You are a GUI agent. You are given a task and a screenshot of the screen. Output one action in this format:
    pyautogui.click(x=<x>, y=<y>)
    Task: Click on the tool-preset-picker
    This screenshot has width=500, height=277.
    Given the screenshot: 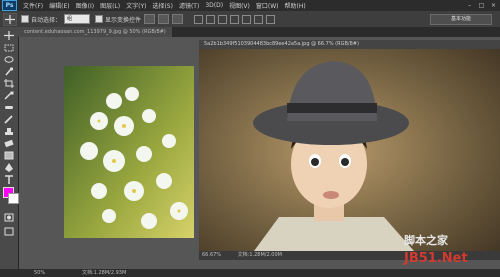 What is the action you would take?
    pyautogui.click(x=10, y=19)
    